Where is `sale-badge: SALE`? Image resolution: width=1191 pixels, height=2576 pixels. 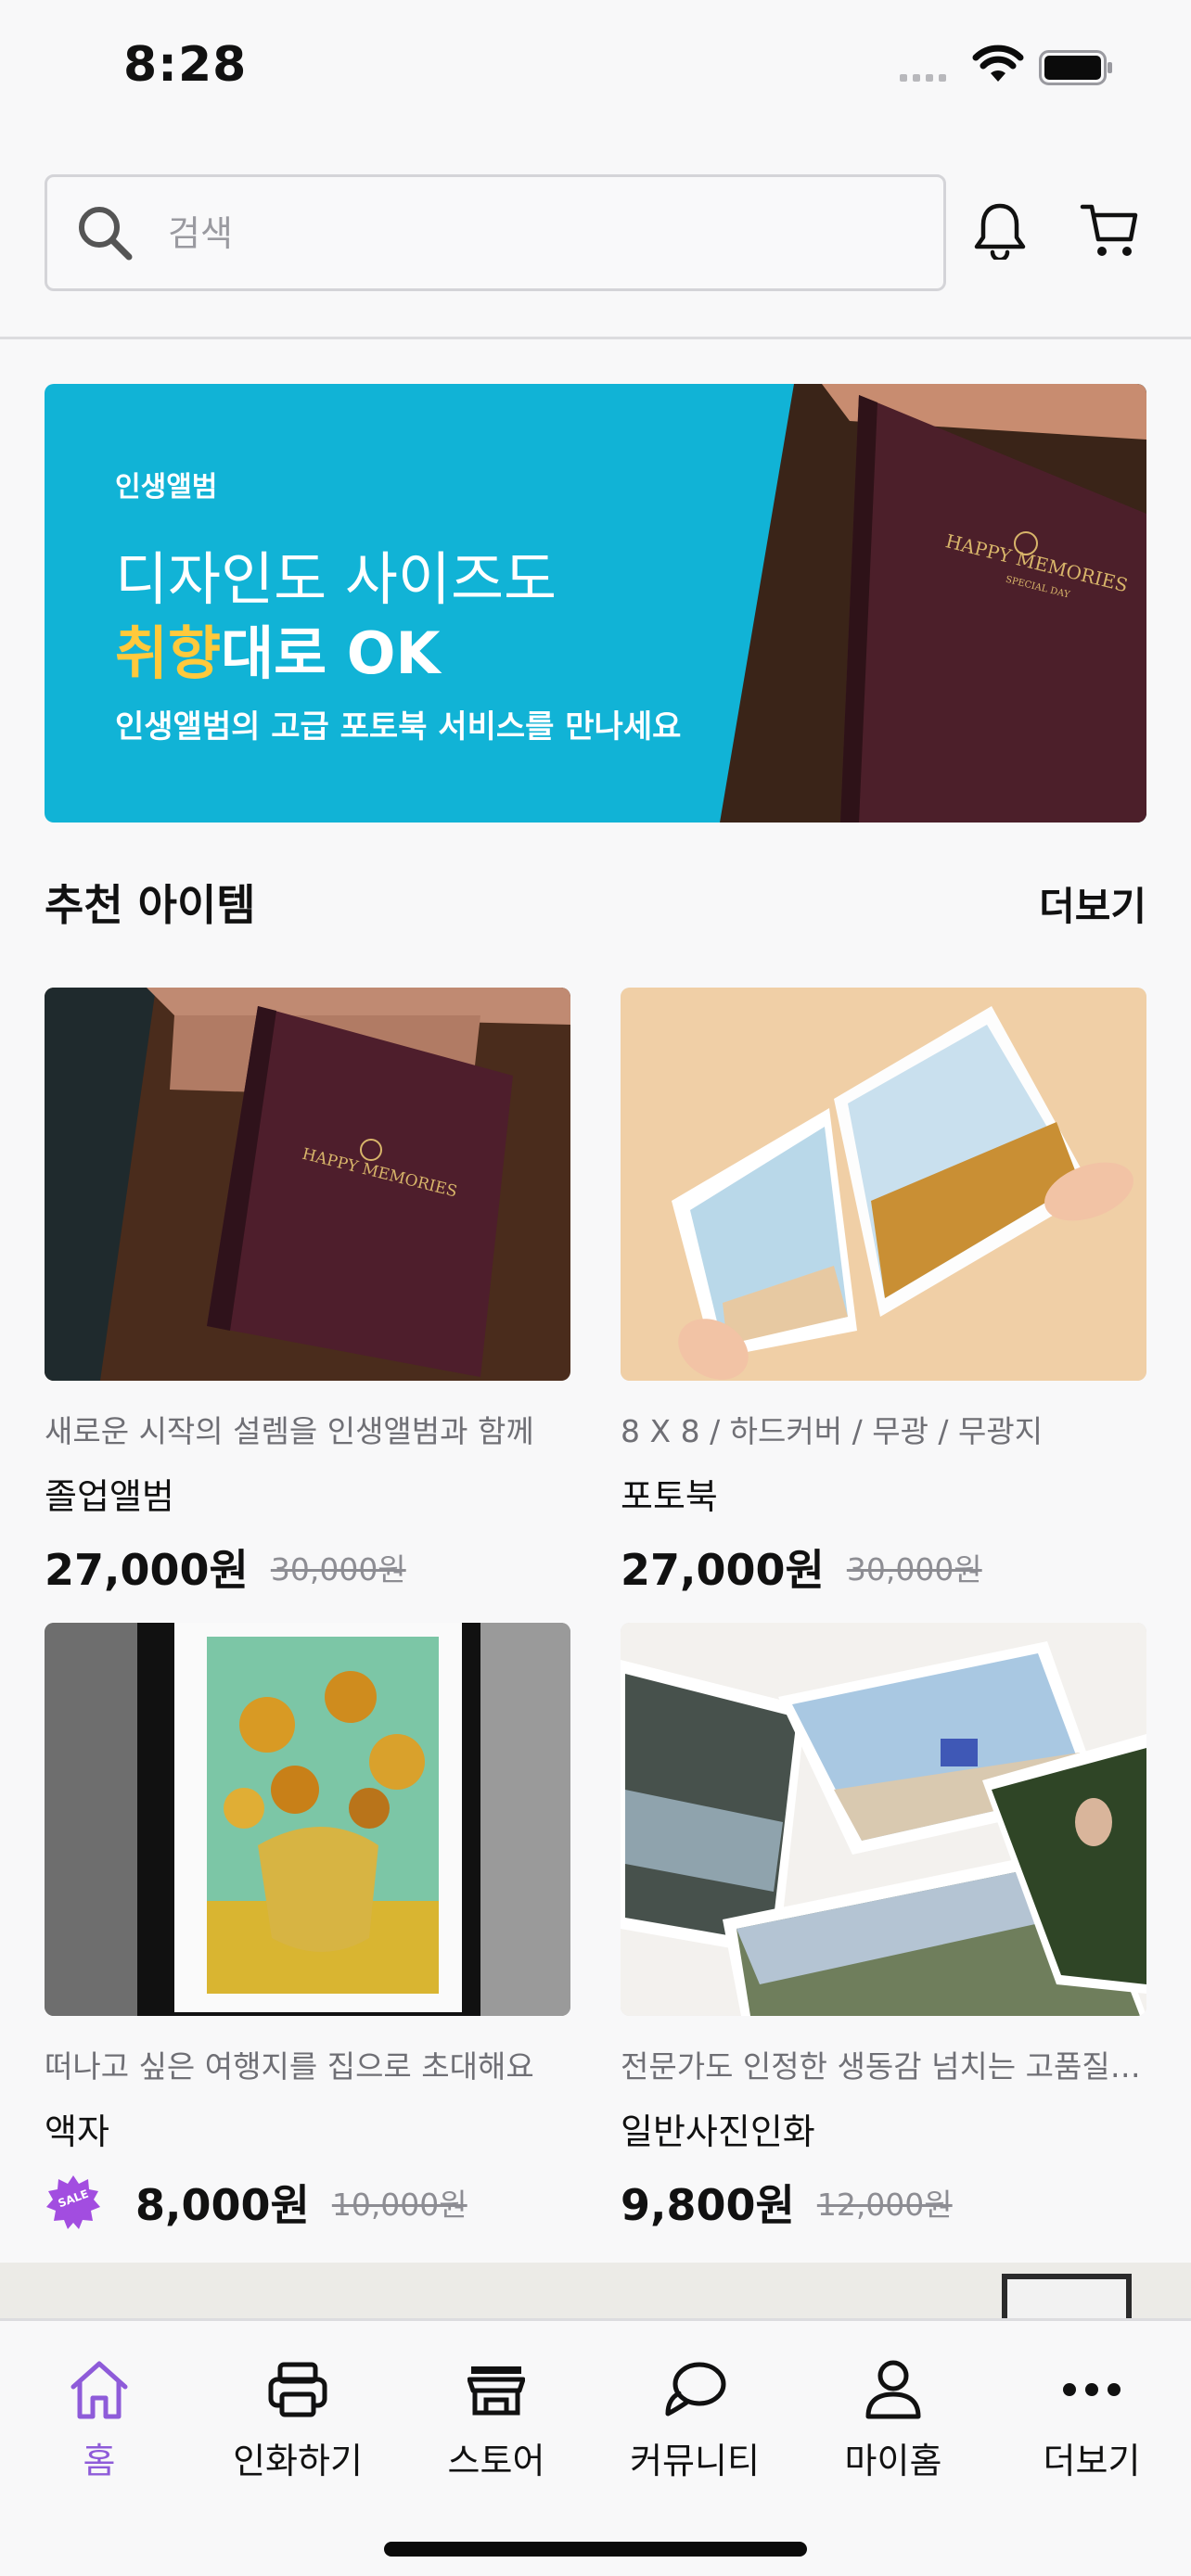
sale-badge: SALE is located at coordinates (73, 2203).